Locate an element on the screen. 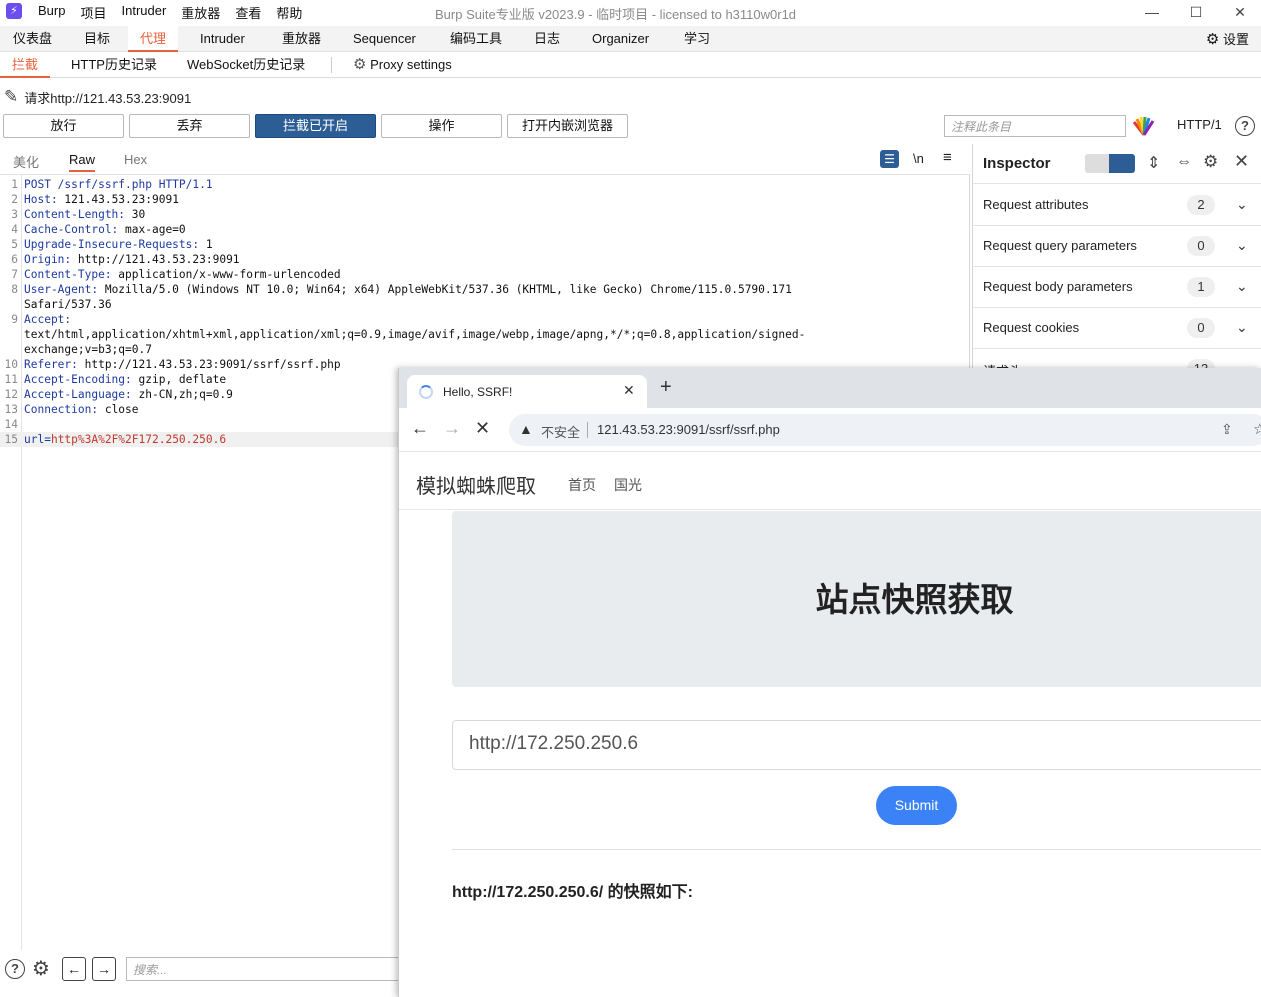 Image resolution: width=1261 pixels, height=997 pixels. not-secure-label: 不安全 is located at coordinates (560, 431).